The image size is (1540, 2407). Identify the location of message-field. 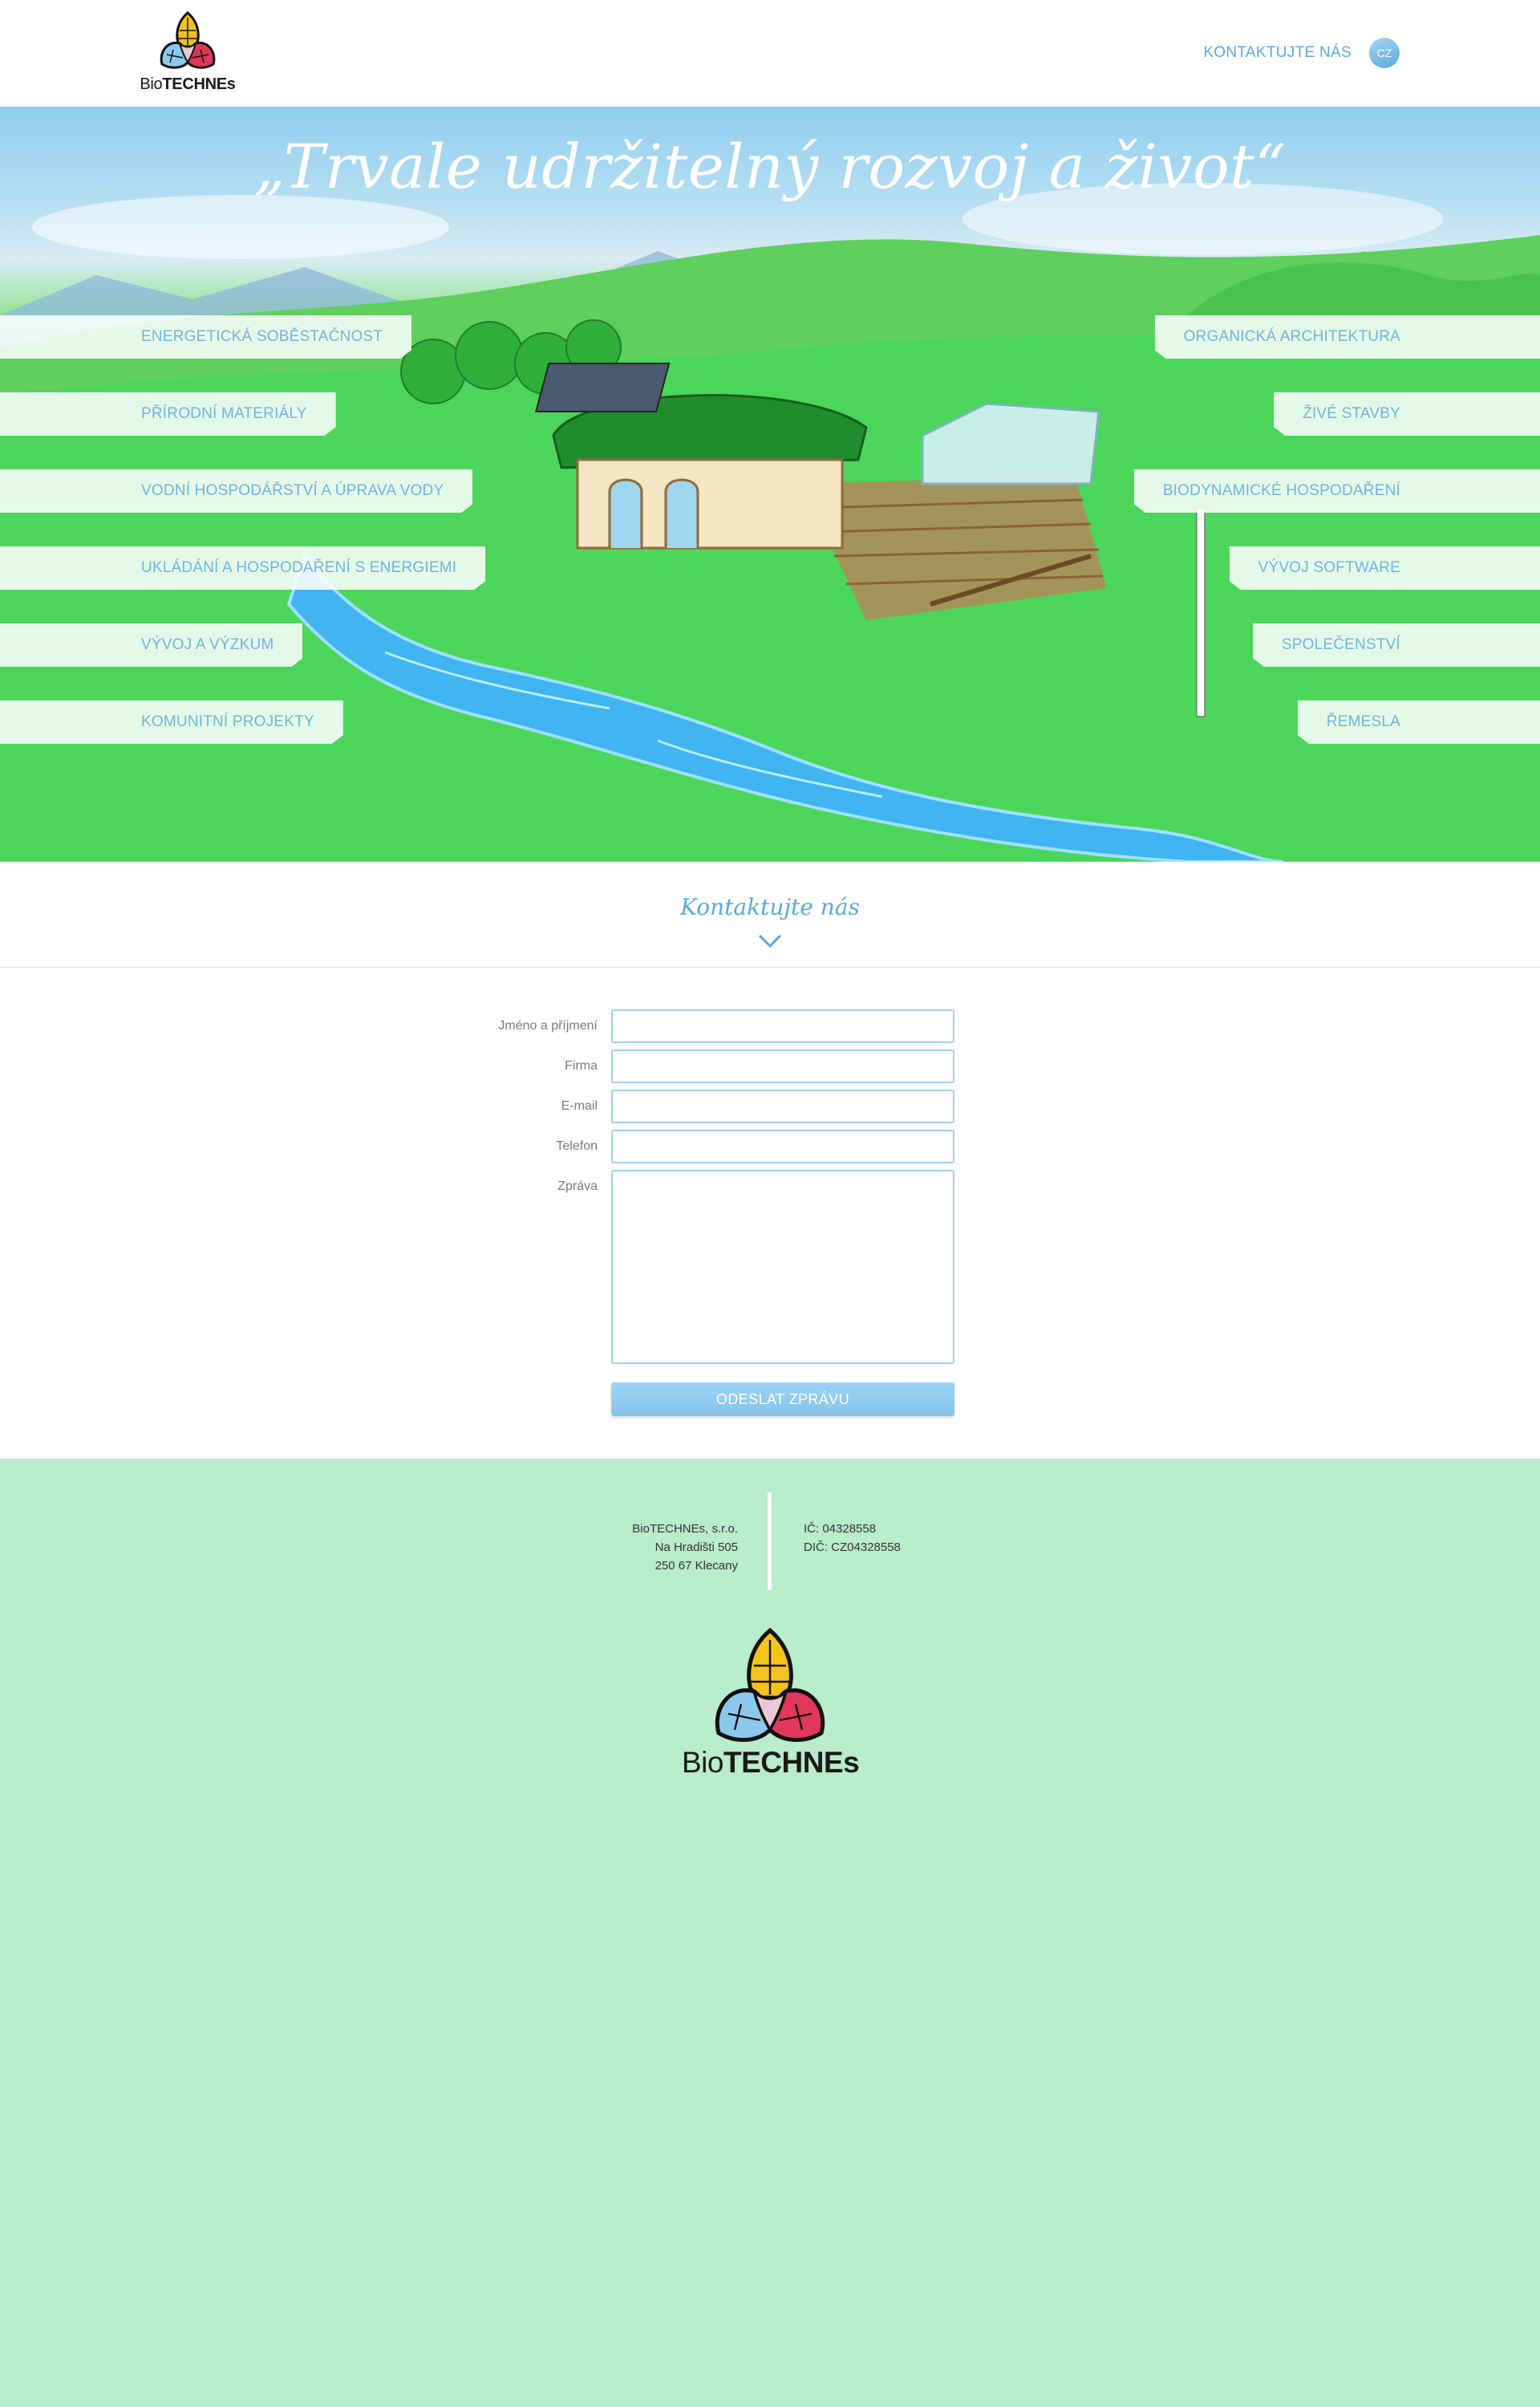
(782, 1267).